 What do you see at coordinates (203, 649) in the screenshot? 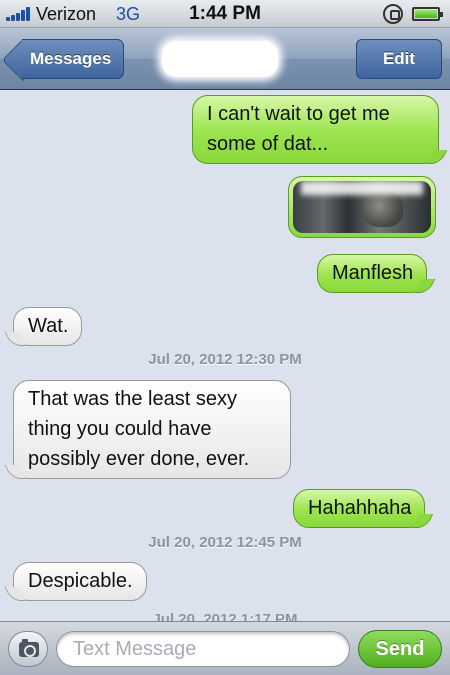
I see `message-text-field` at bounding box center [203, 649].